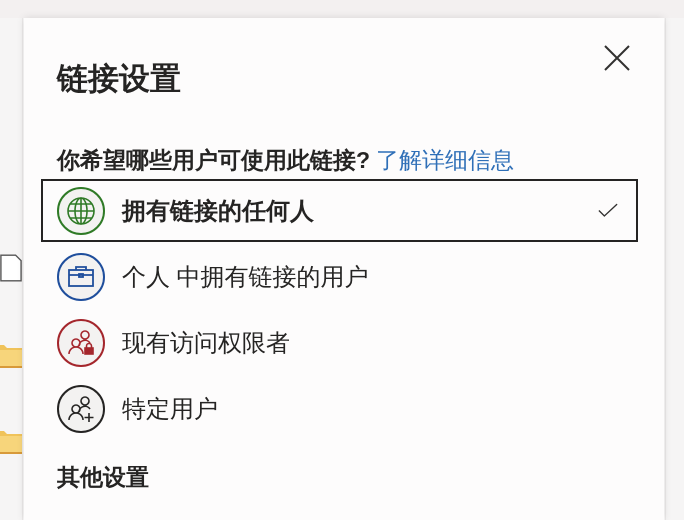 The height and width of the screenshot is (520, 684). I want to click on audience-option: 现有访问权限者, so click(339, 342).